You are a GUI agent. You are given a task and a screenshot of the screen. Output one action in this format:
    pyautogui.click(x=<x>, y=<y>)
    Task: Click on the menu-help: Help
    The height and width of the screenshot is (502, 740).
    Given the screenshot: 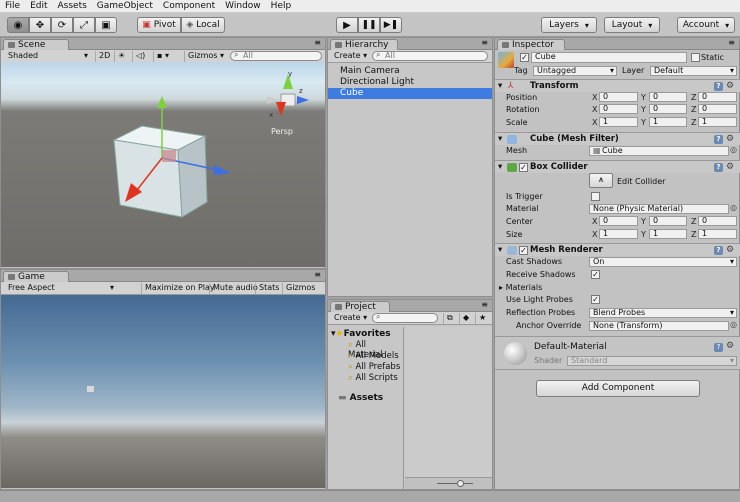 What is the action you would take?
    pyautogui.click(x=281, y=6)
    